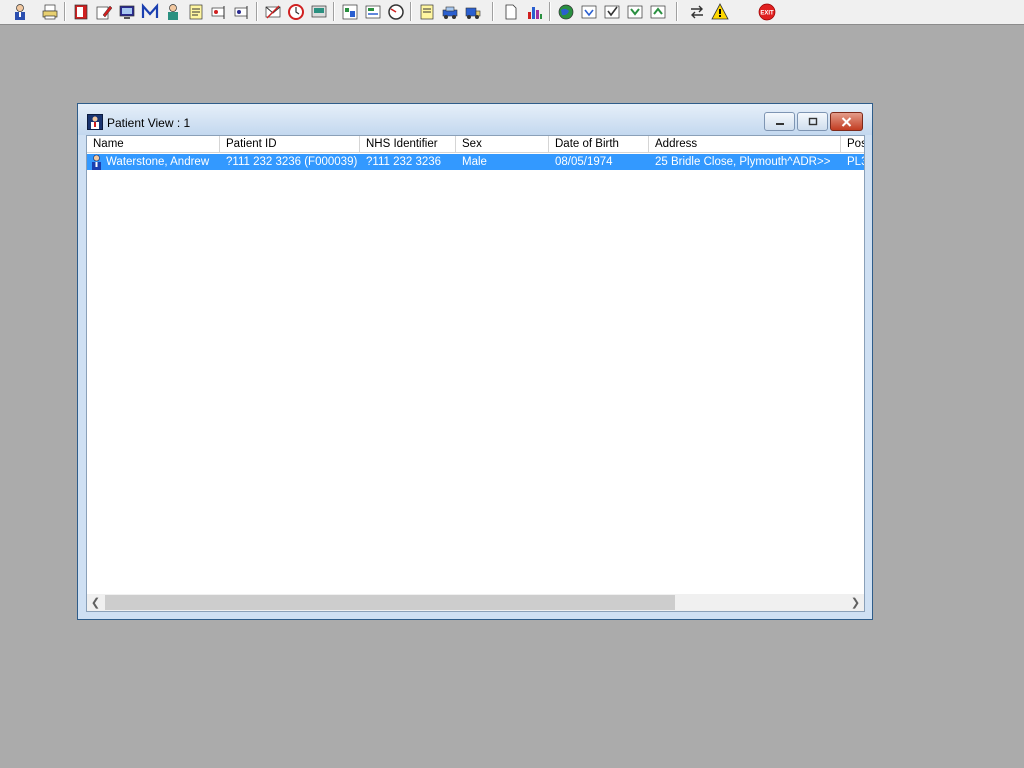  Describe the element at coordinates (408, 144) in the screenshot. I see `column-header-nhs-identifier: NHS Identifier` at that location.